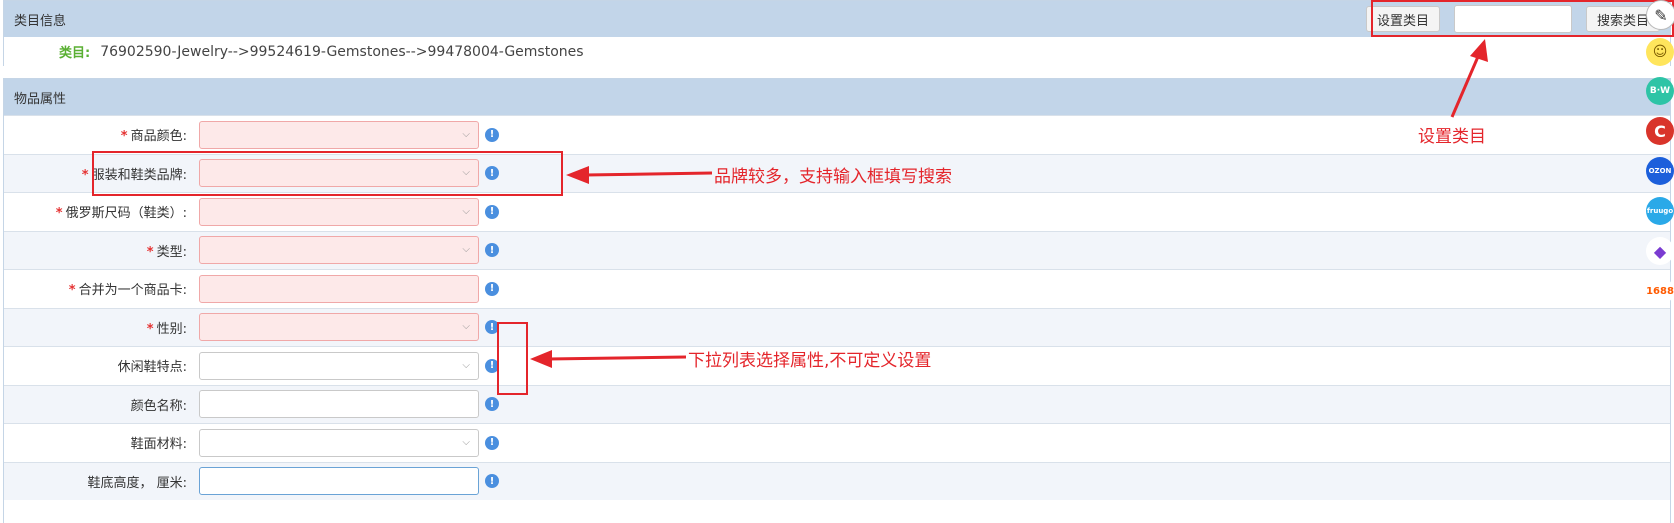  Describe the element at coordinates (75, 53) in the screenshot. I see `category-label: 类目:` at that location.